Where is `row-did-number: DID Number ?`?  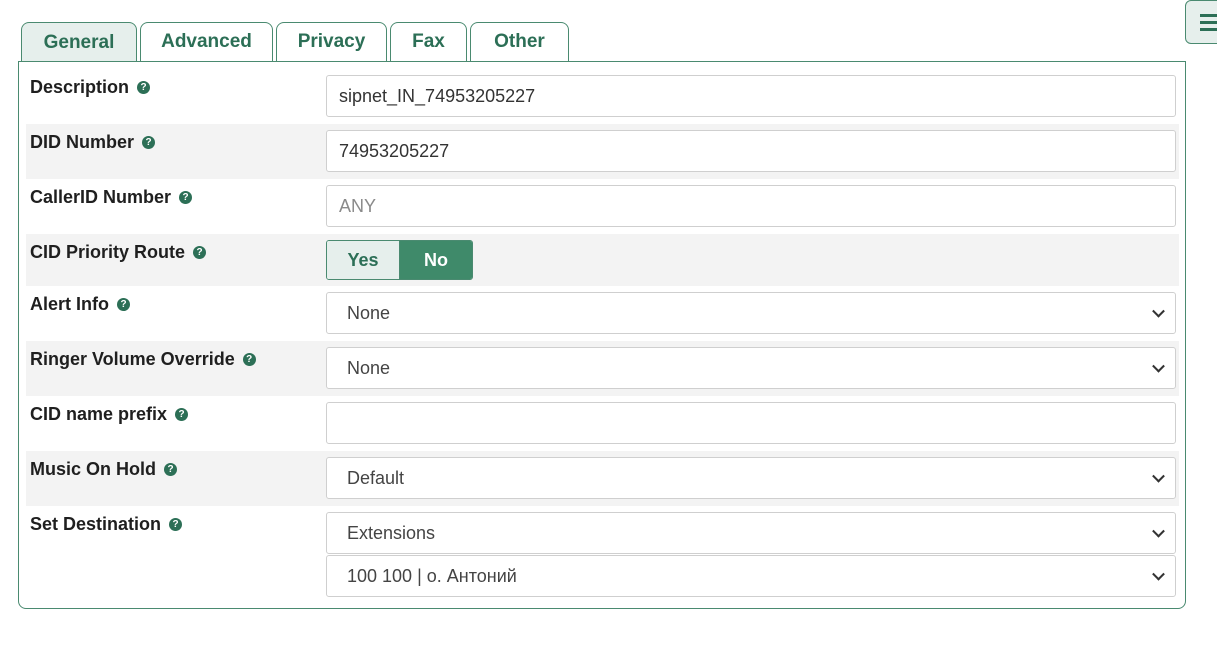 row-did-number: DID Number ? is located at coordinates (602, 151).